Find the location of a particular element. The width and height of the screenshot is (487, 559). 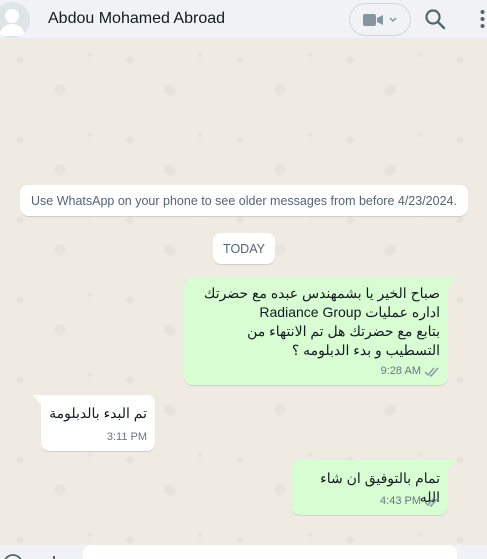

video-camera-icon is located at coordinates (373, 19).